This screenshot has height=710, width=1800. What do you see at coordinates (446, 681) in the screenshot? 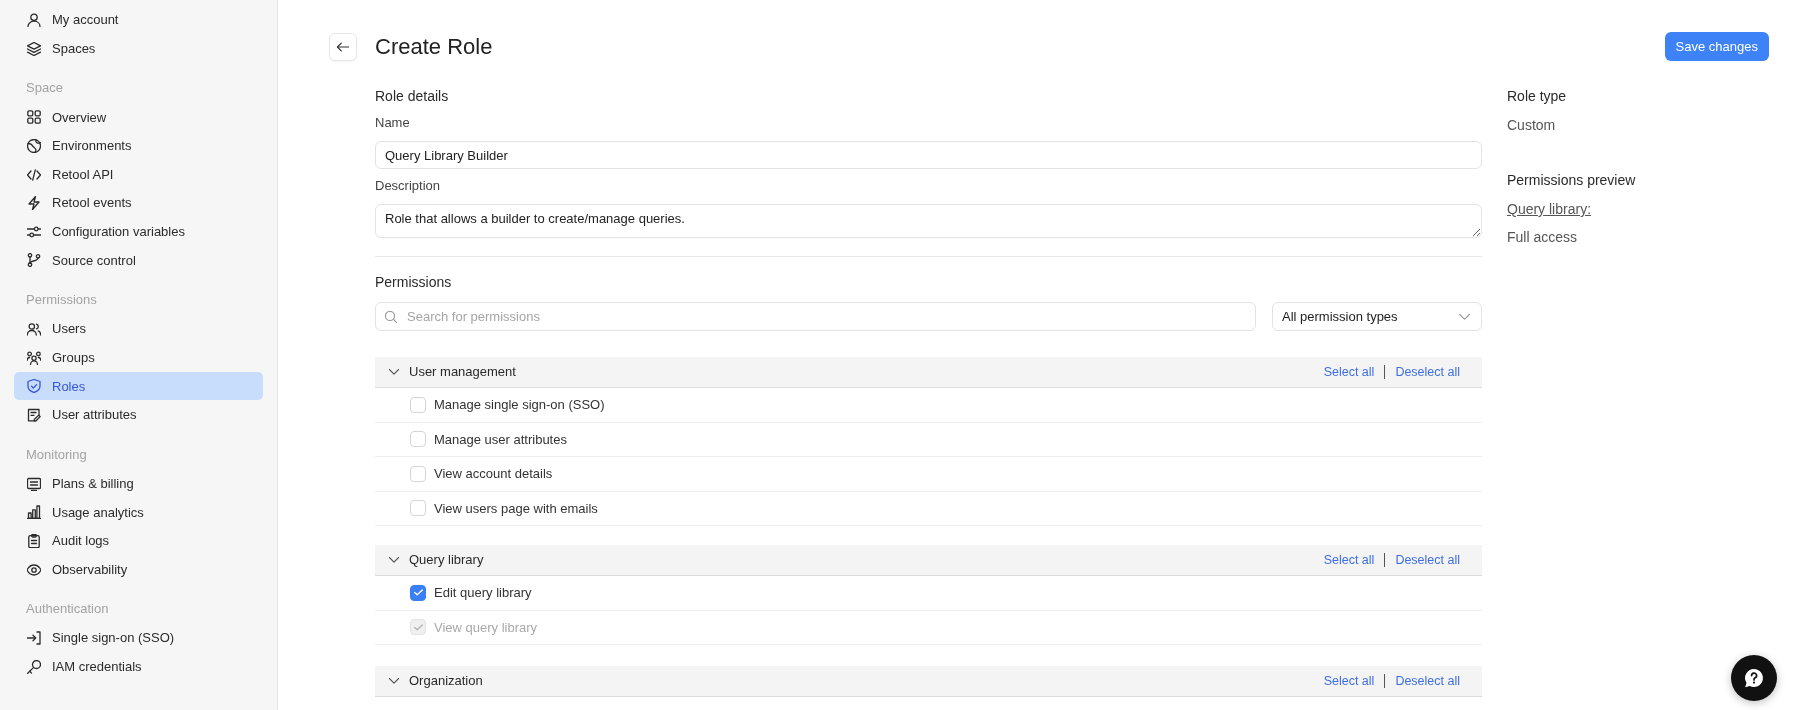
I see `group-title: Organization` at bounding box center [446, 681].